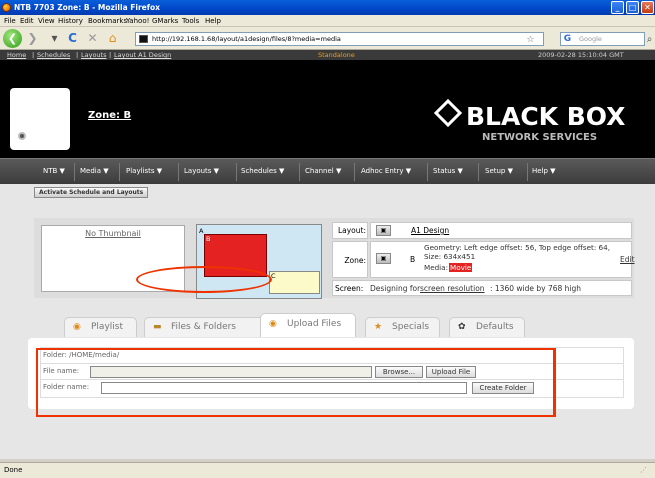 The height and width of the screenshot is (478, 655). I want to click on folder-path: Folder: /HOME/media/, so click(81, 355).